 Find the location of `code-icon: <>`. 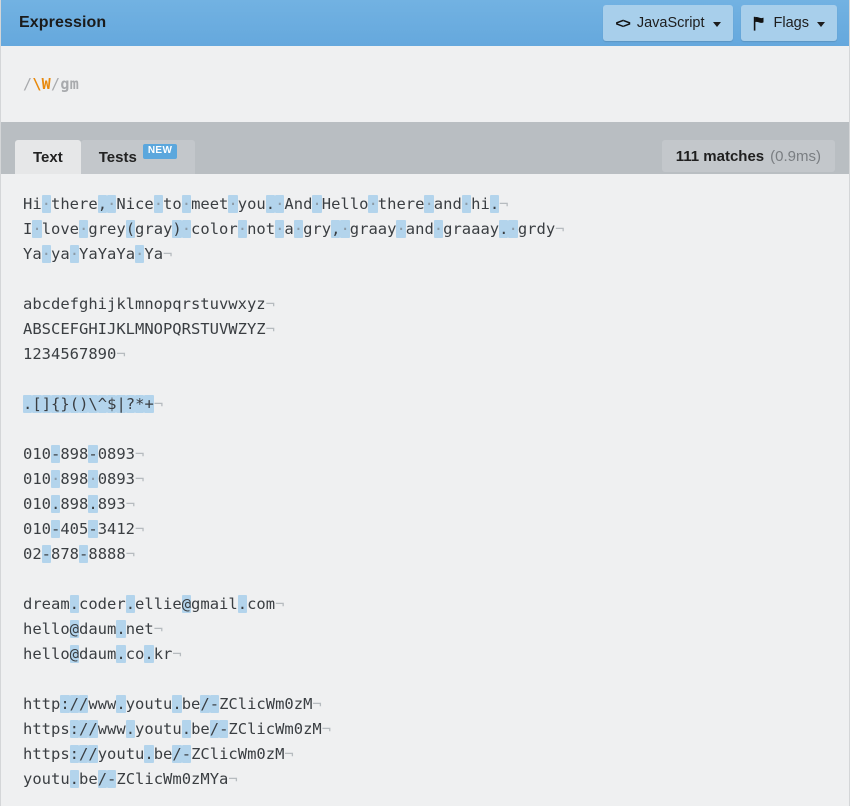

code-icon: <> is located at coordinates (622, 23).